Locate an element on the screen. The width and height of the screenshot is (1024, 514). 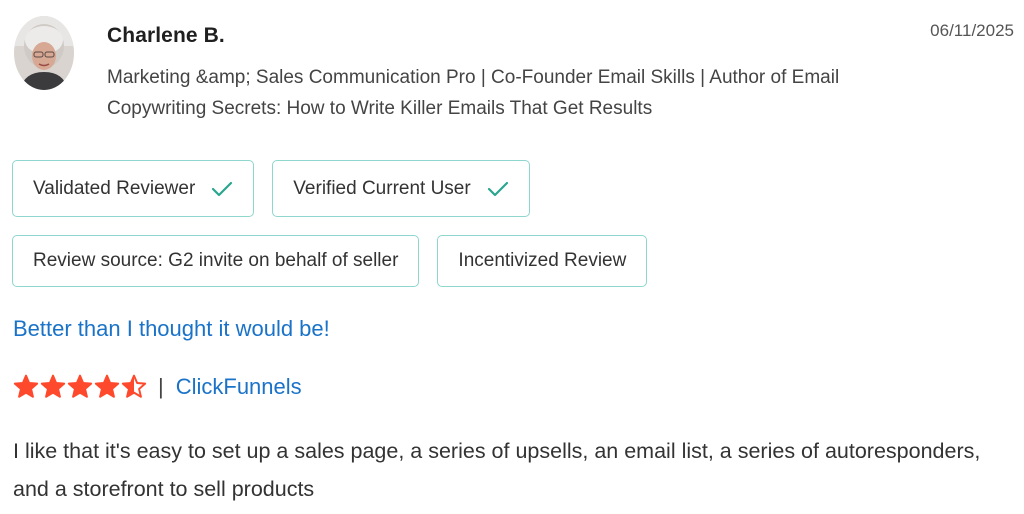
star-rating is located at coordinates (80, 387).